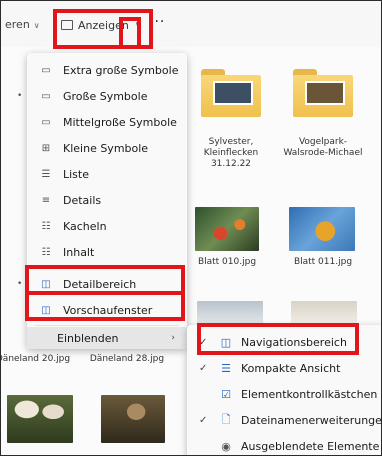  What do you see at coordinates (226, 342) in the screenshot?
I see `navigation-pane-icon: ◫` at bounding box center [226, 342].